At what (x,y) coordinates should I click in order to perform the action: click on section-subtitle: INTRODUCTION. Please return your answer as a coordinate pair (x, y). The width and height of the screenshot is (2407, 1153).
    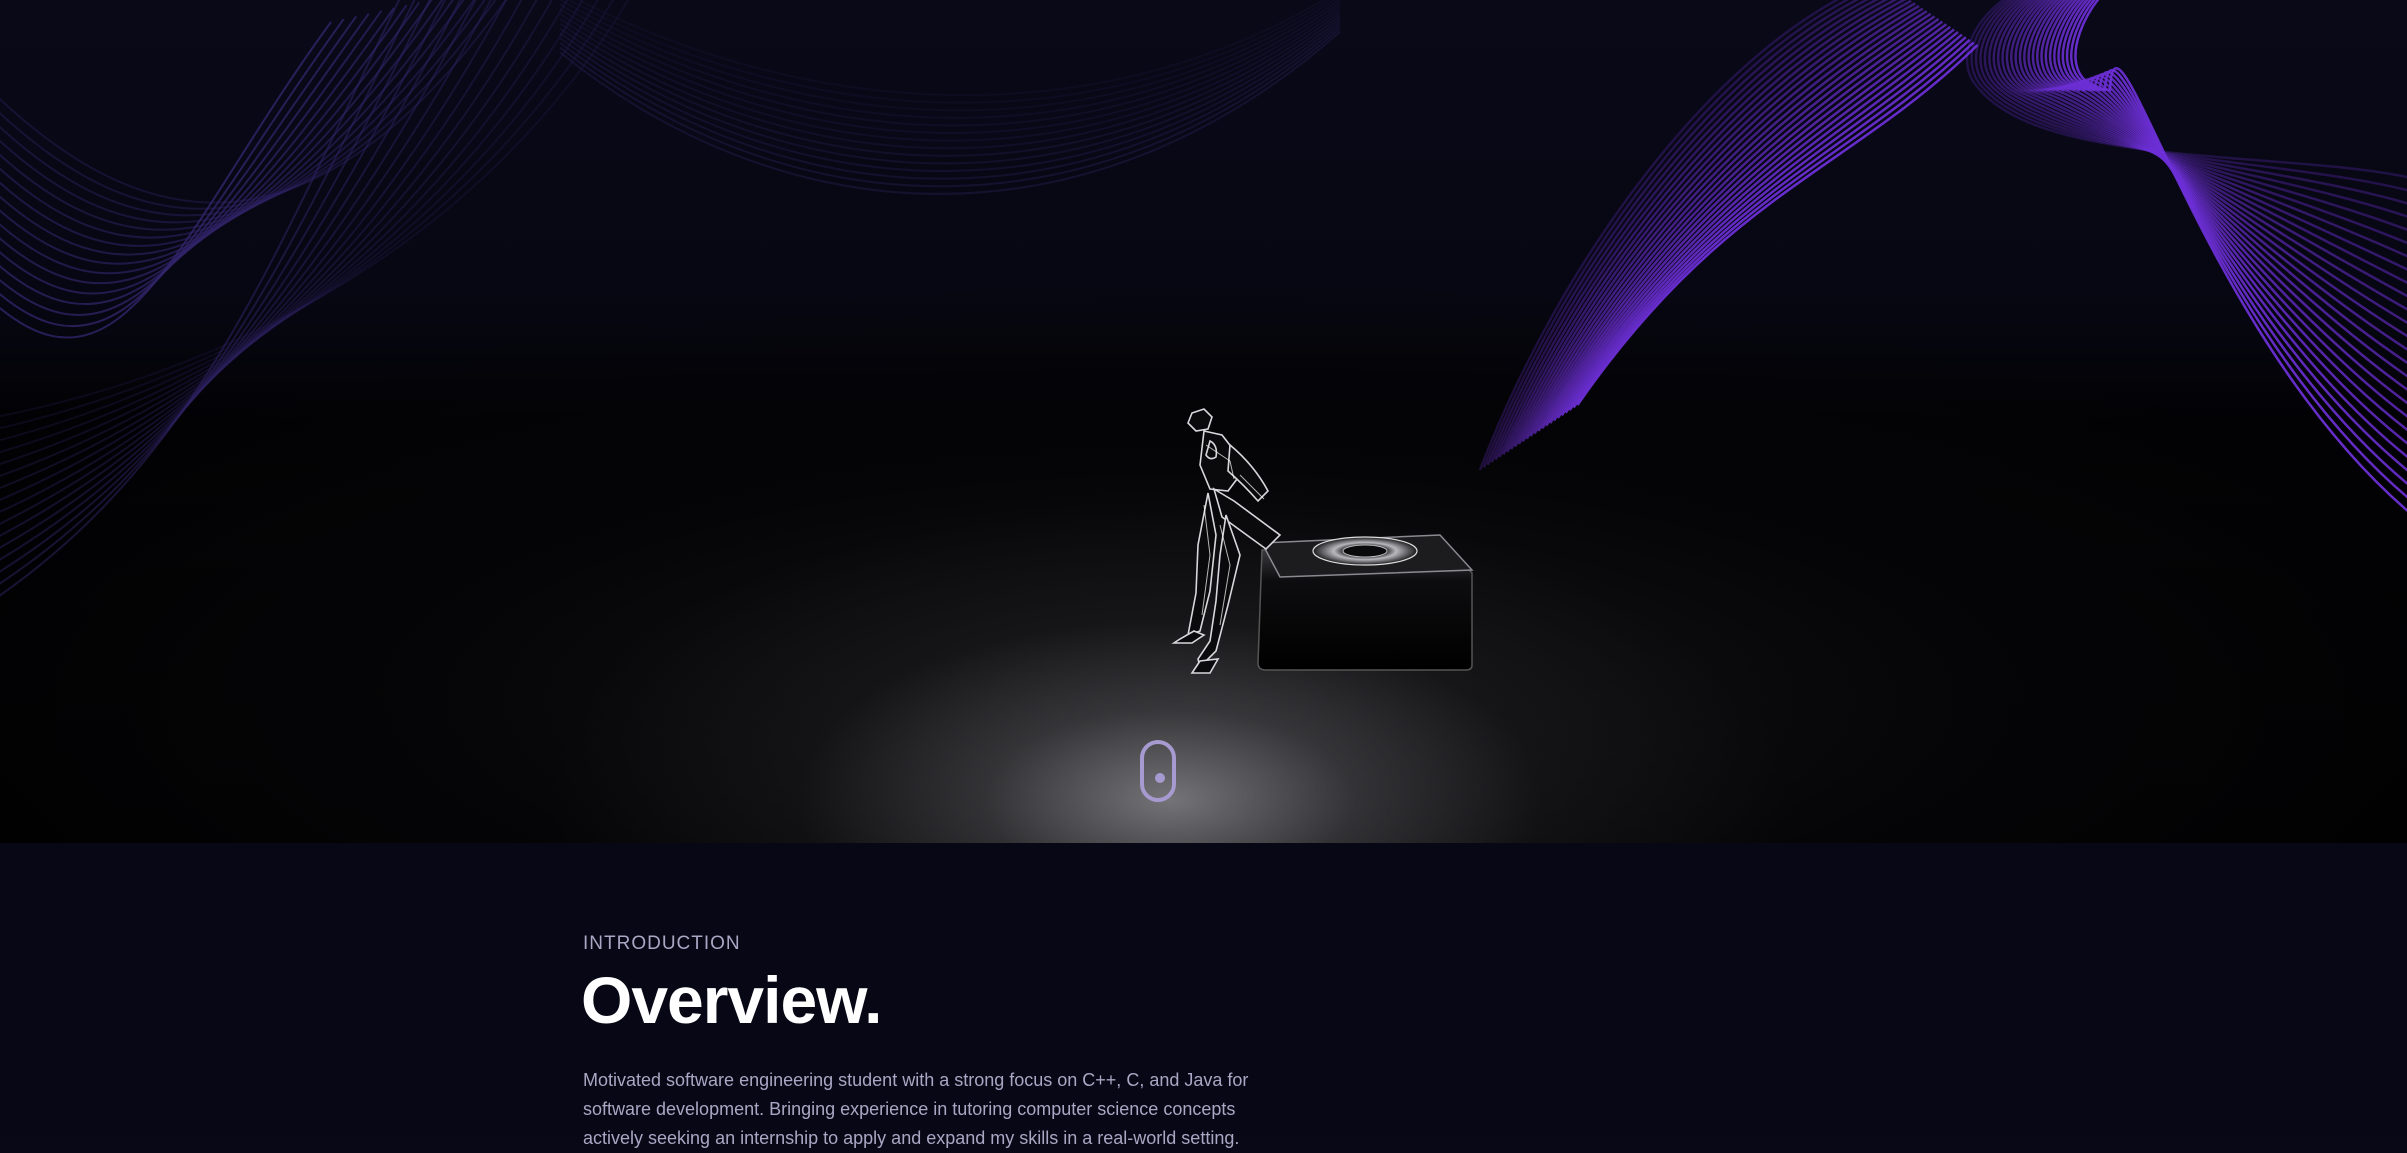
    Looking at the image, I should click on (662, 943).